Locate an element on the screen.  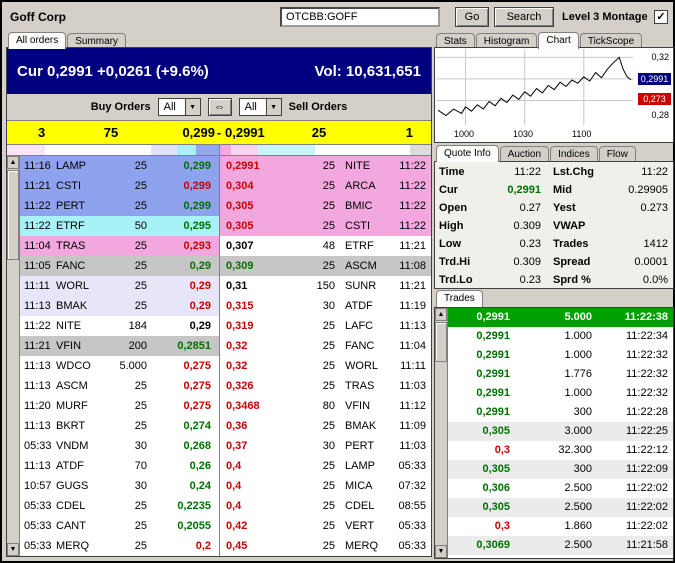
quote-info-row: High 0.309 VWAP is located at coordinates (554, 226).